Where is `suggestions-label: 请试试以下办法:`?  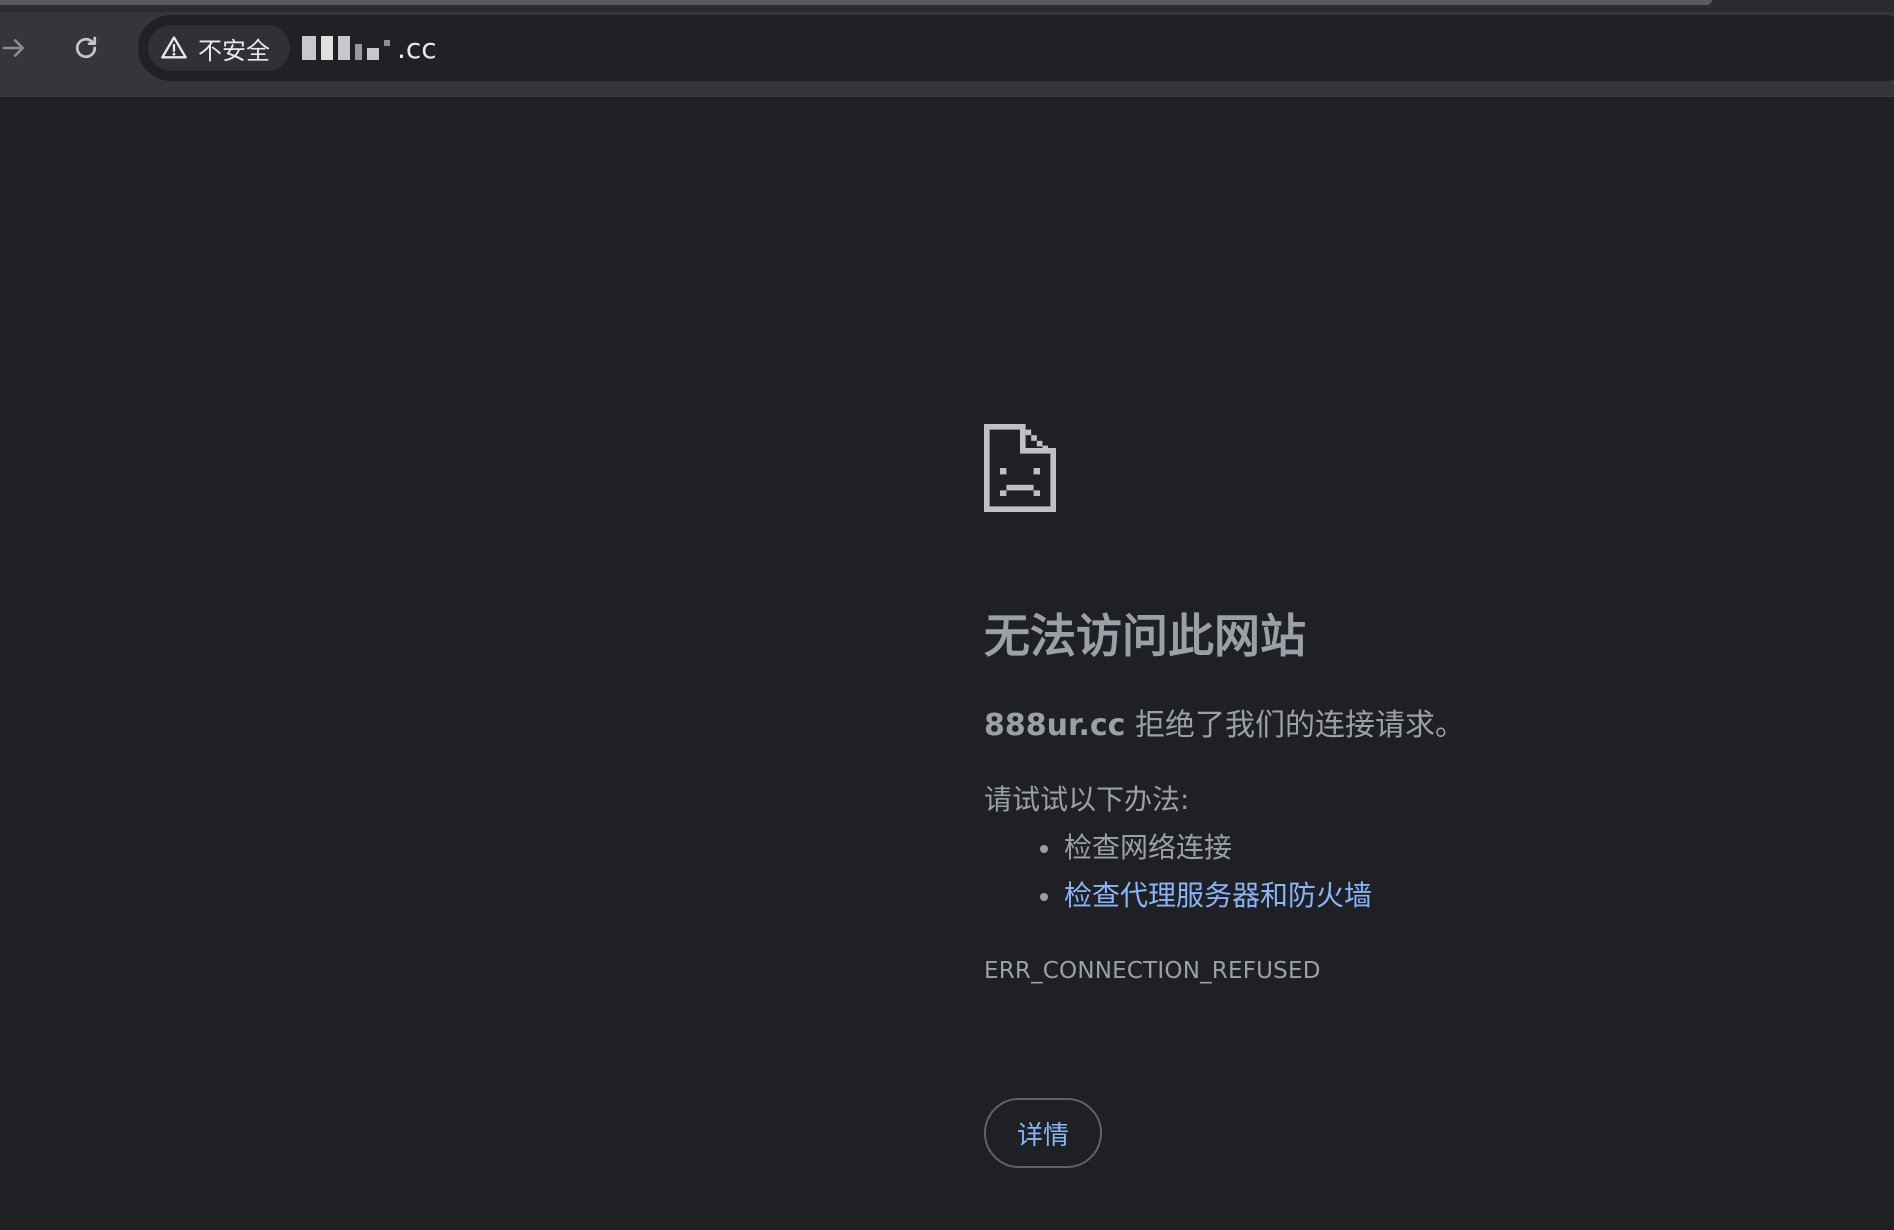 suggestions-label: 请试试以下办法: is located at coordinates (1087, 799).